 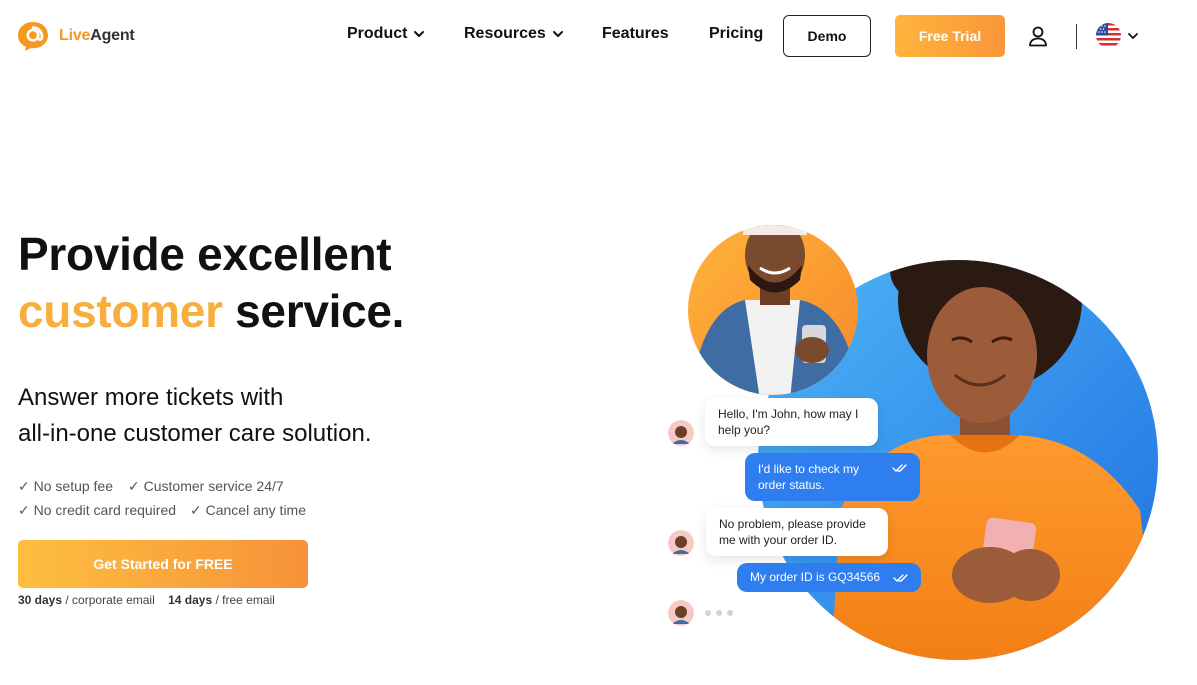 I want to click on hero-title: Provide excellent customer service., so click(x=211, y=283).